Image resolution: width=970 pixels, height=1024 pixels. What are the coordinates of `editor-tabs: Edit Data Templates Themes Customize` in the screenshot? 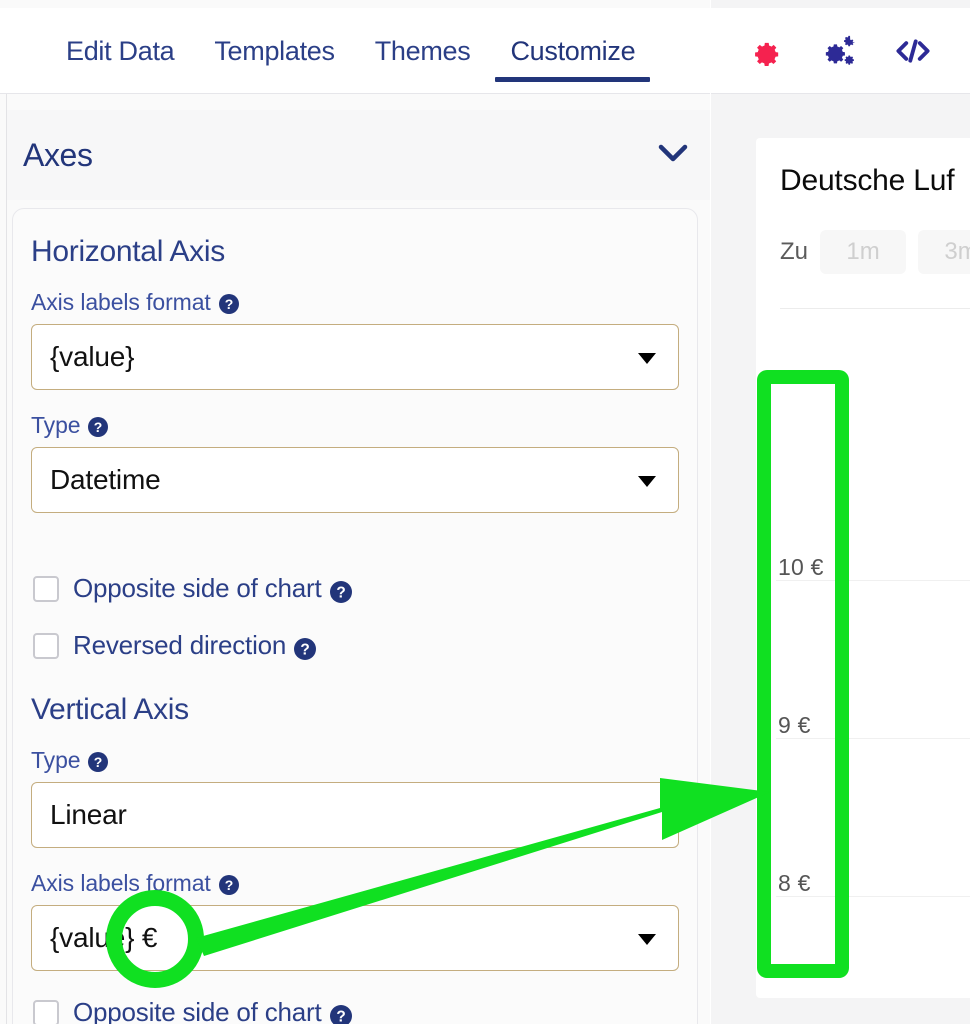 It's located at (350, 51).